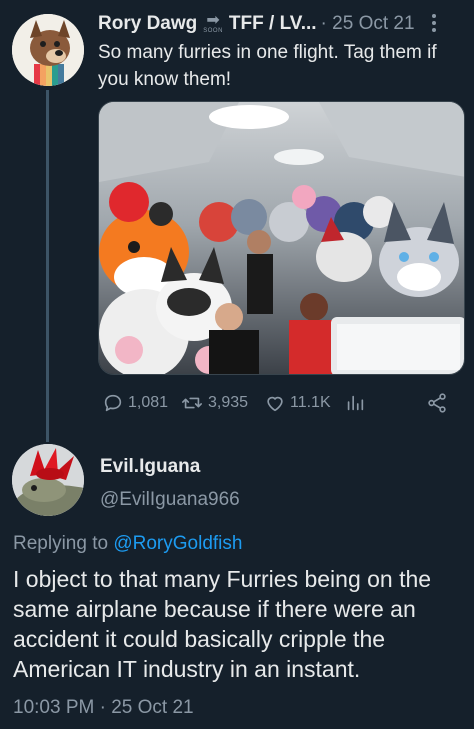 The height and width of the screenshot is (729, 474). I want to click on analytics-button, so click(357, 403).